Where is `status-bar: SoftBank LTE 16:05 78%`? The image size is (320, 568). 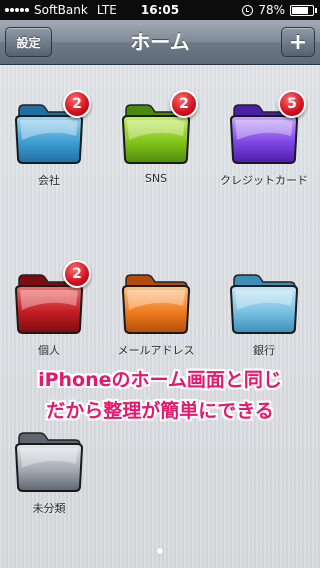 status-bar: SoftBank LTE 16:05 78% is located at coordinates (160, 10).